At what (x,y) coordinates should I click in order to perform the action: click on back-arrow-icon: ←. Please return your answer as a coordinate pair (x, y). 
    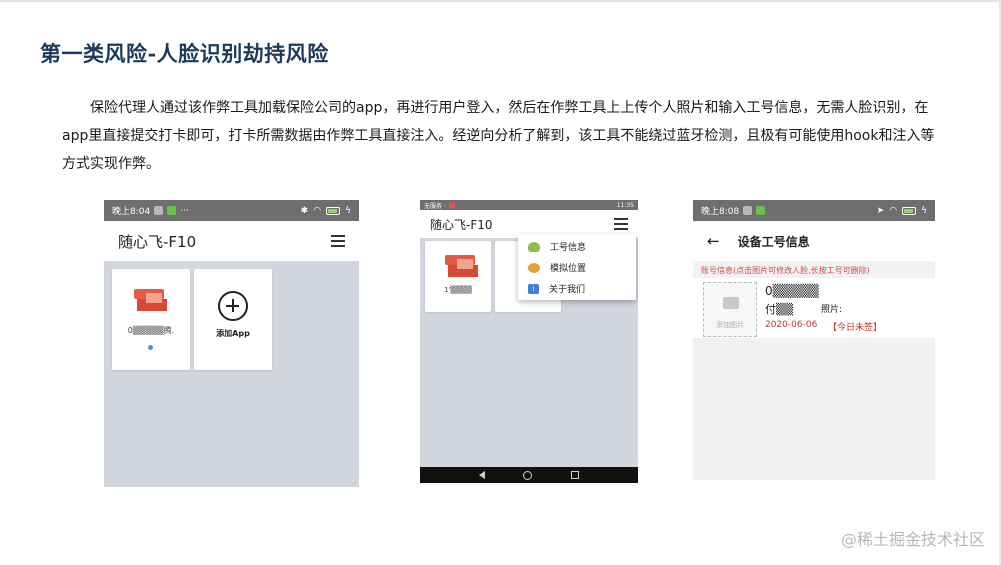
    Looking at the image, I should click on (713, 241).